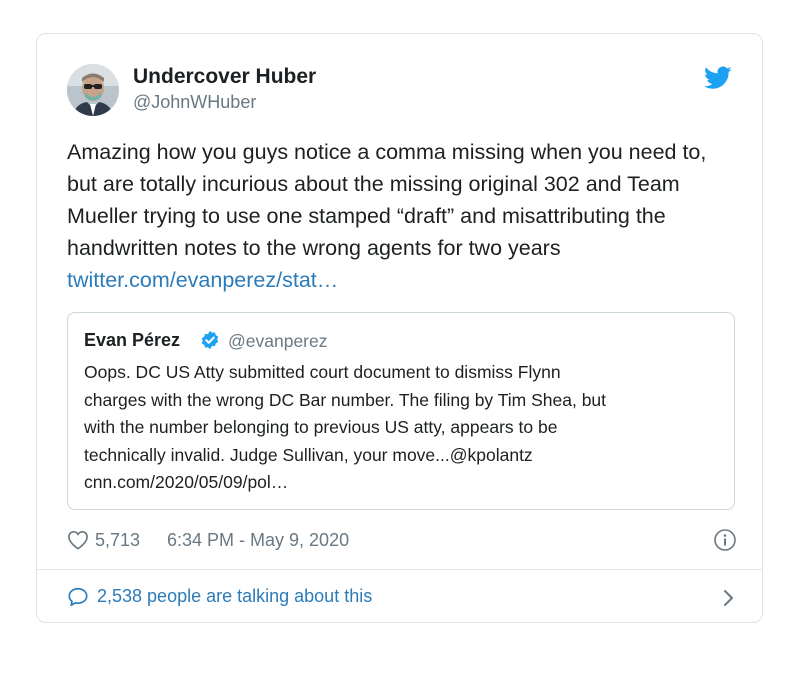  I want to click on chevron-right-icon, so click(728, 598).